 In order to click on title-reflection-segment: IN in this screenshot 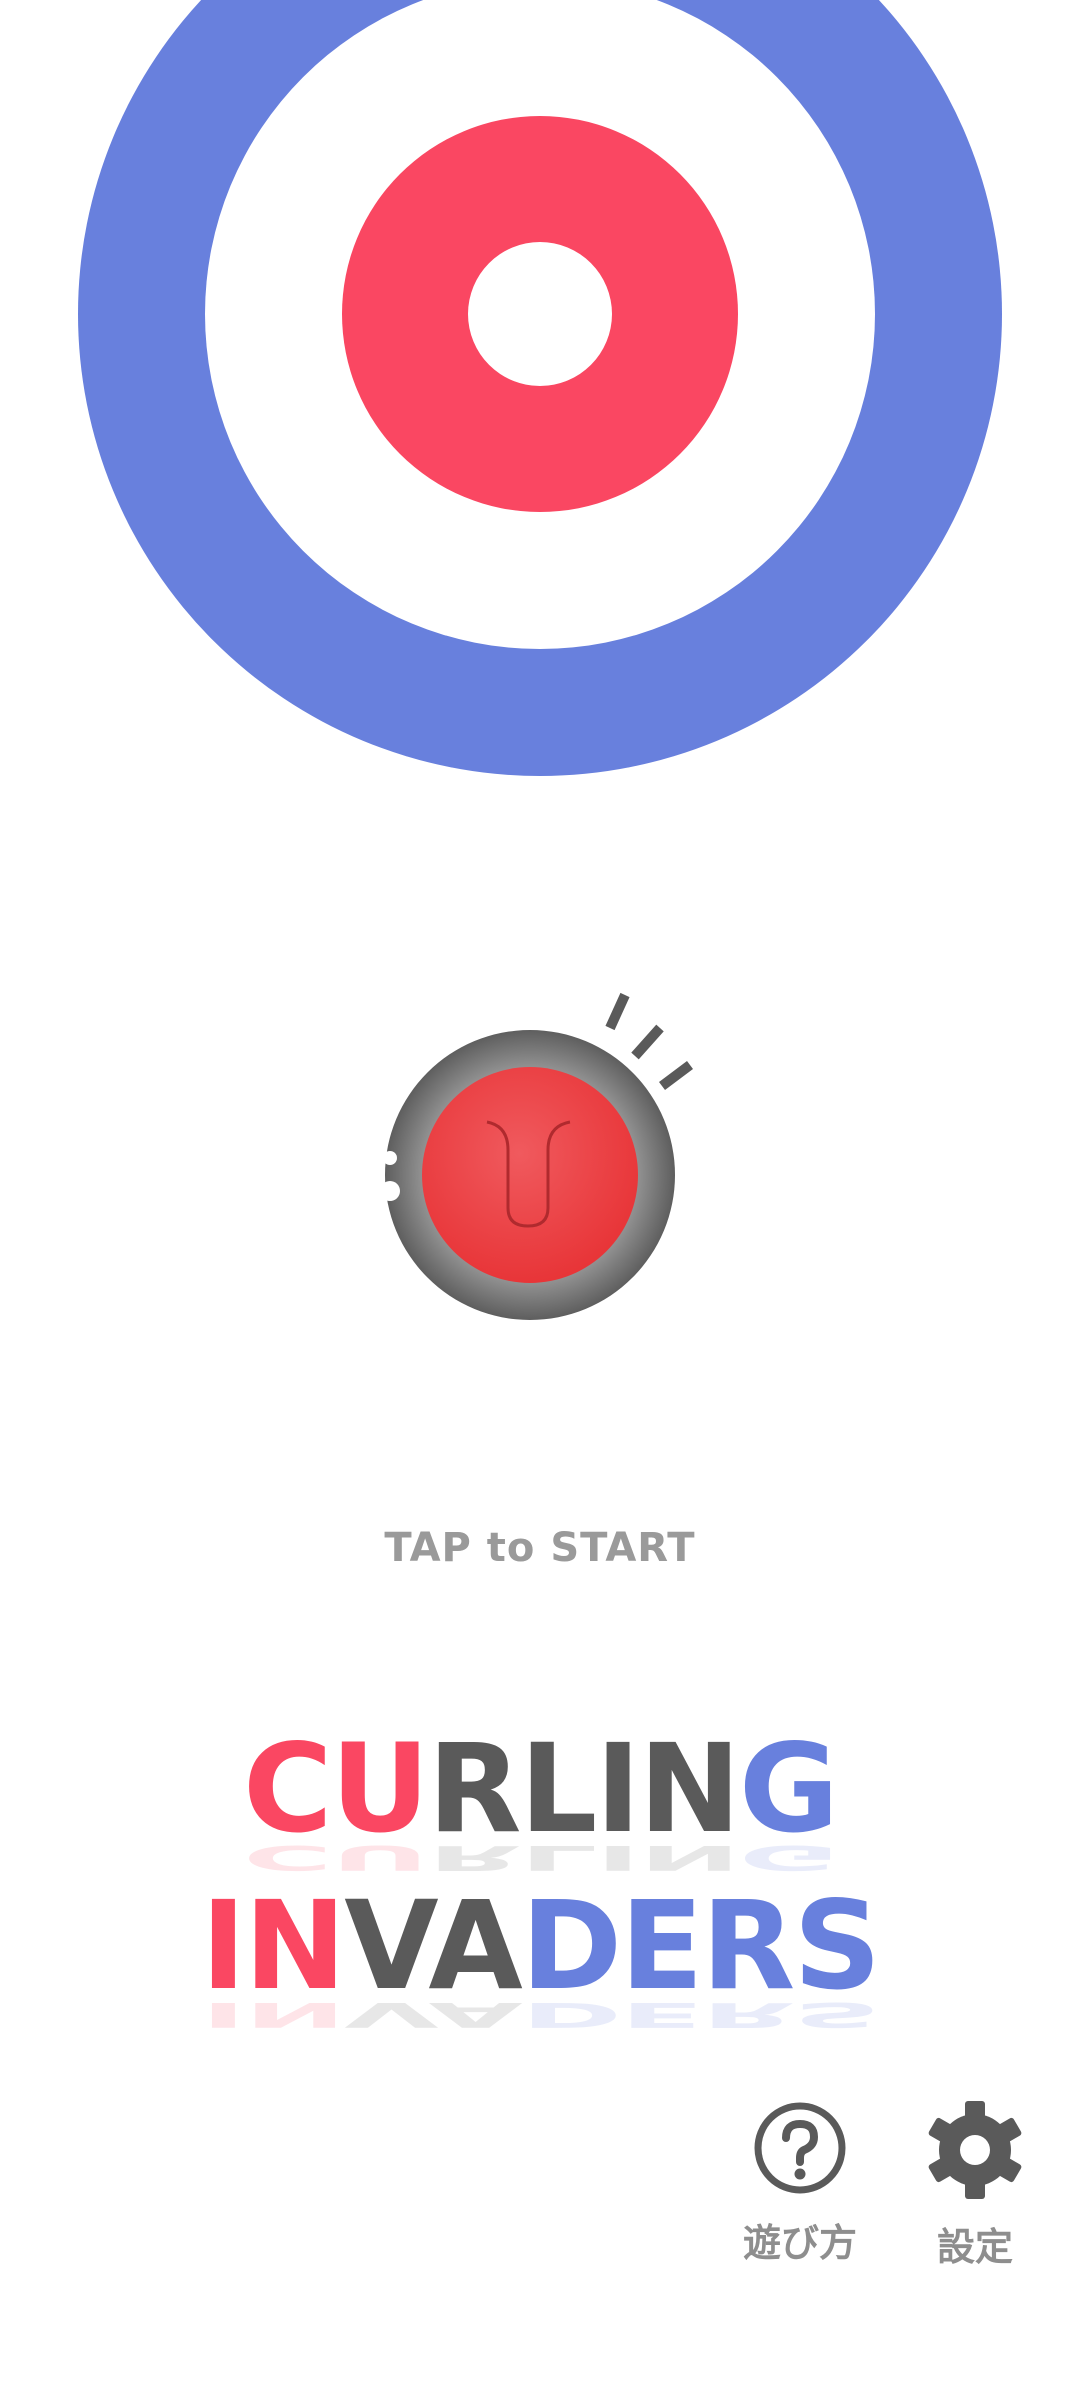, I will do `click(272, 2015)`.